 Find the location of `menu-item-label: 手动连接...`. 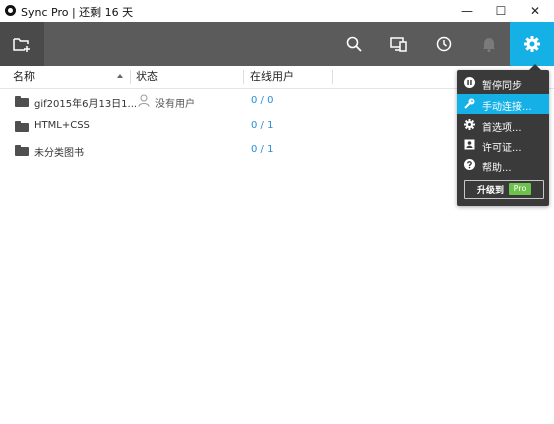

menu-item-label: 手动连接... is located at coordinates (507, 107).